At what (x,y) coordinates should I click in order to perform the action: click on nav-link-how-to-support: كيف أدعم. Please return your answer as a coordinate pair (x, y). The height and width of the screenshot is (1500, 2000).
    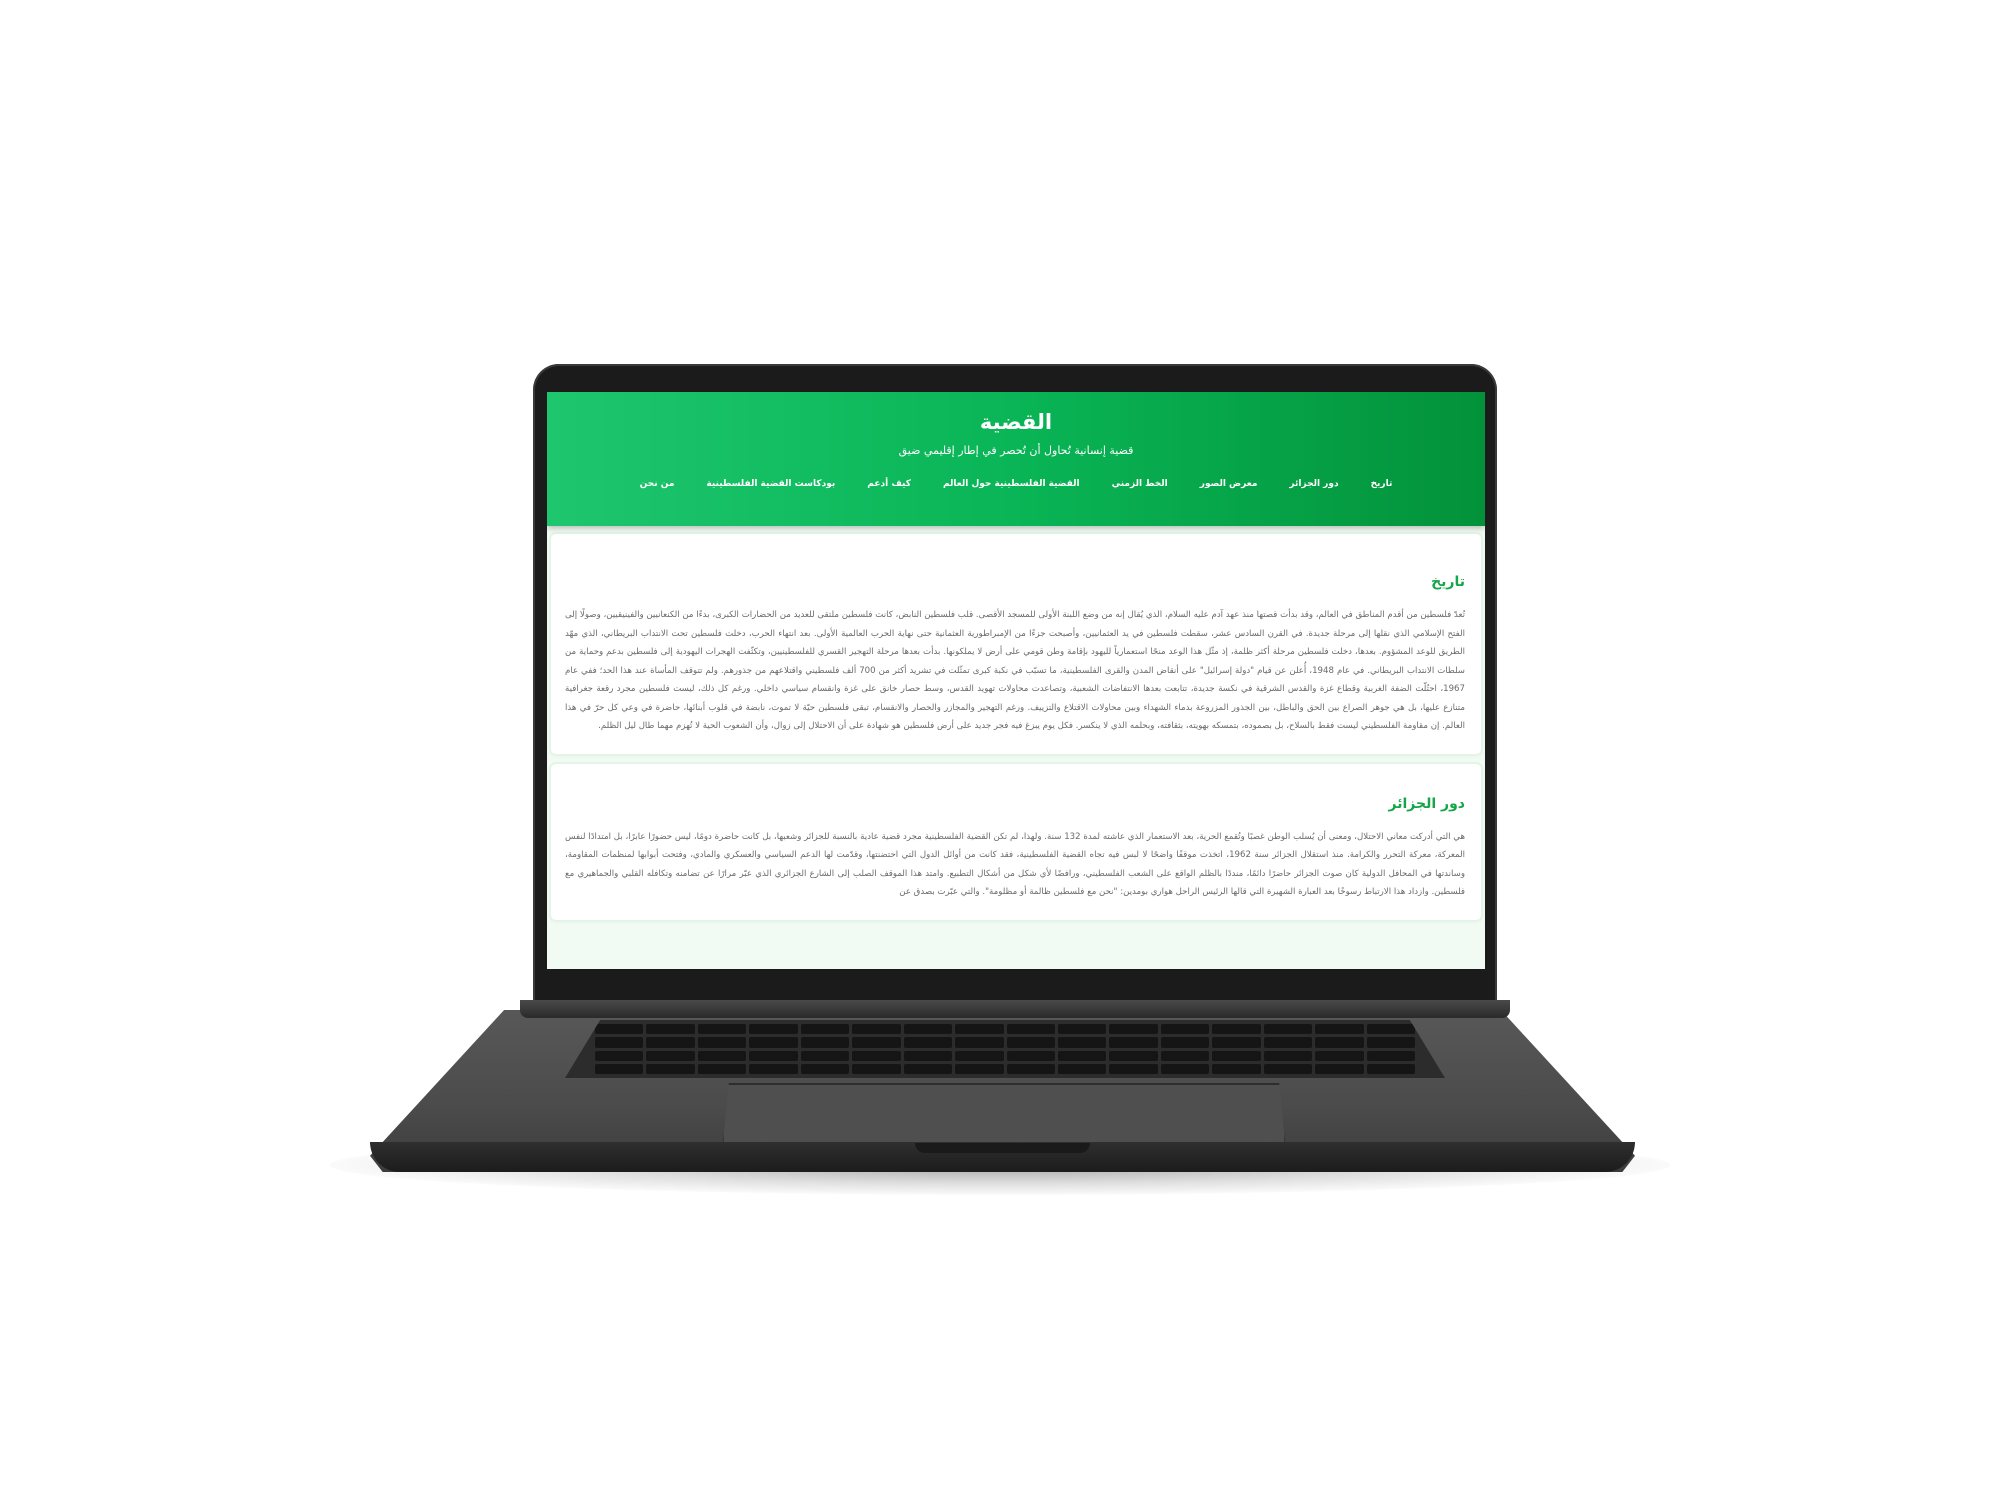
    Looking at the image, I should click on (889, 484).